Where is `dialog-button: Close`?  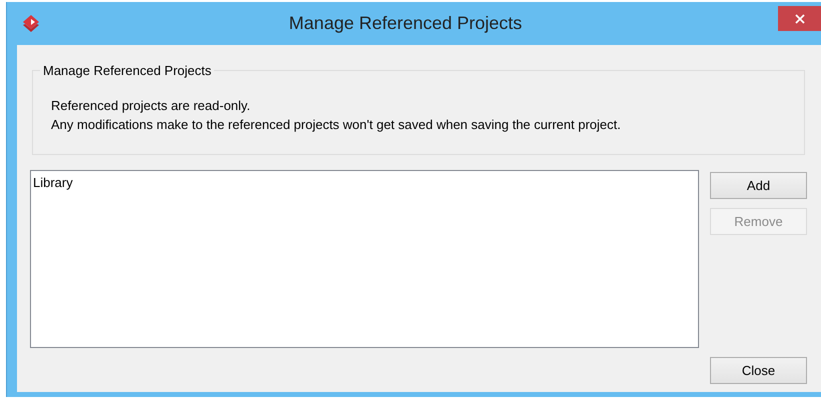 dialog-button: Close is located at coordinates (758, 370).